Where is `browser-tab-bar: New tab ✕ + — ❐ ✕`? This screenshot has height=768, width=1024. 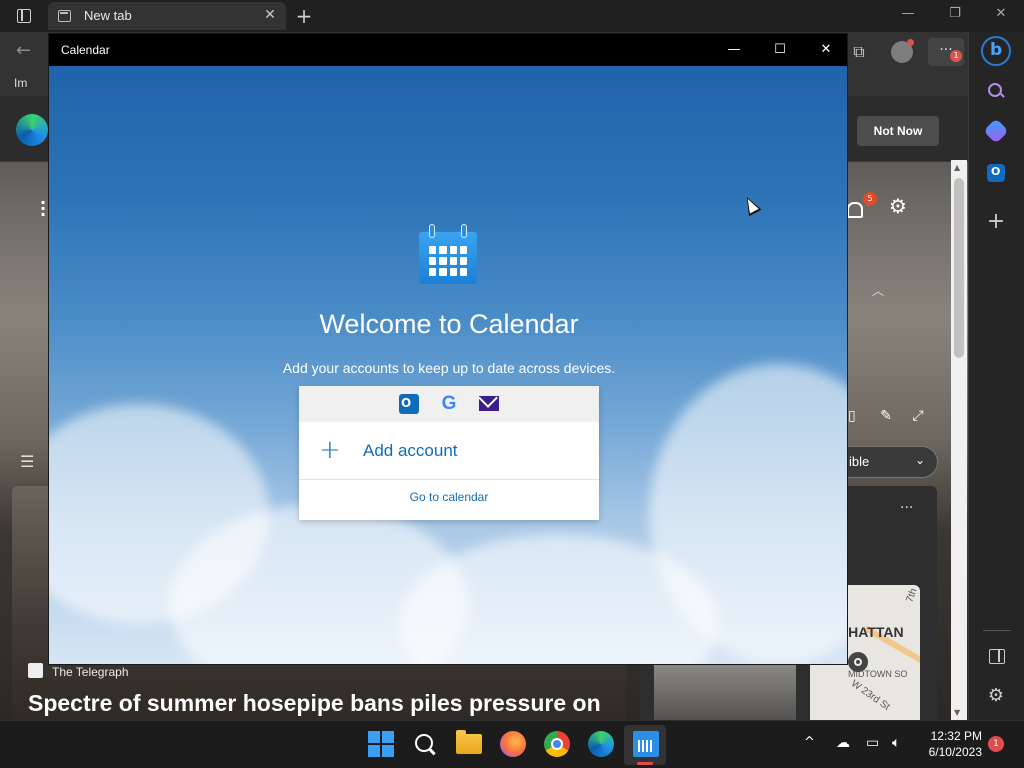
browser-tab-bar: New tab ✕ + — ❐ ✕ is located at coordinates (512, 16).